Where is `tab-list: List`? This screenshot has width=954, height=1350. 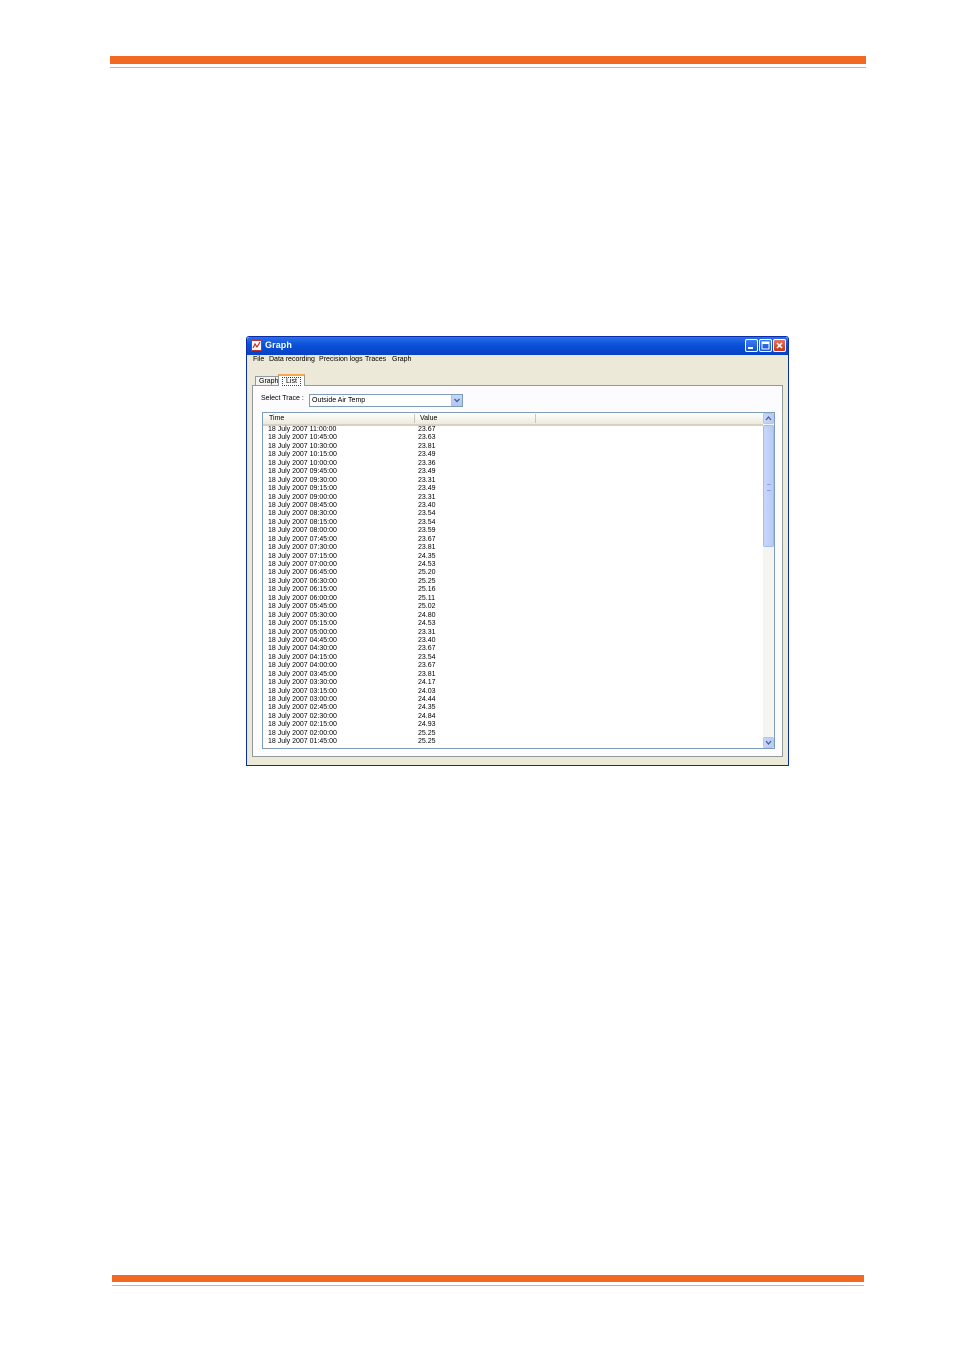 tab-list: List is located at coordinates (291, 380).